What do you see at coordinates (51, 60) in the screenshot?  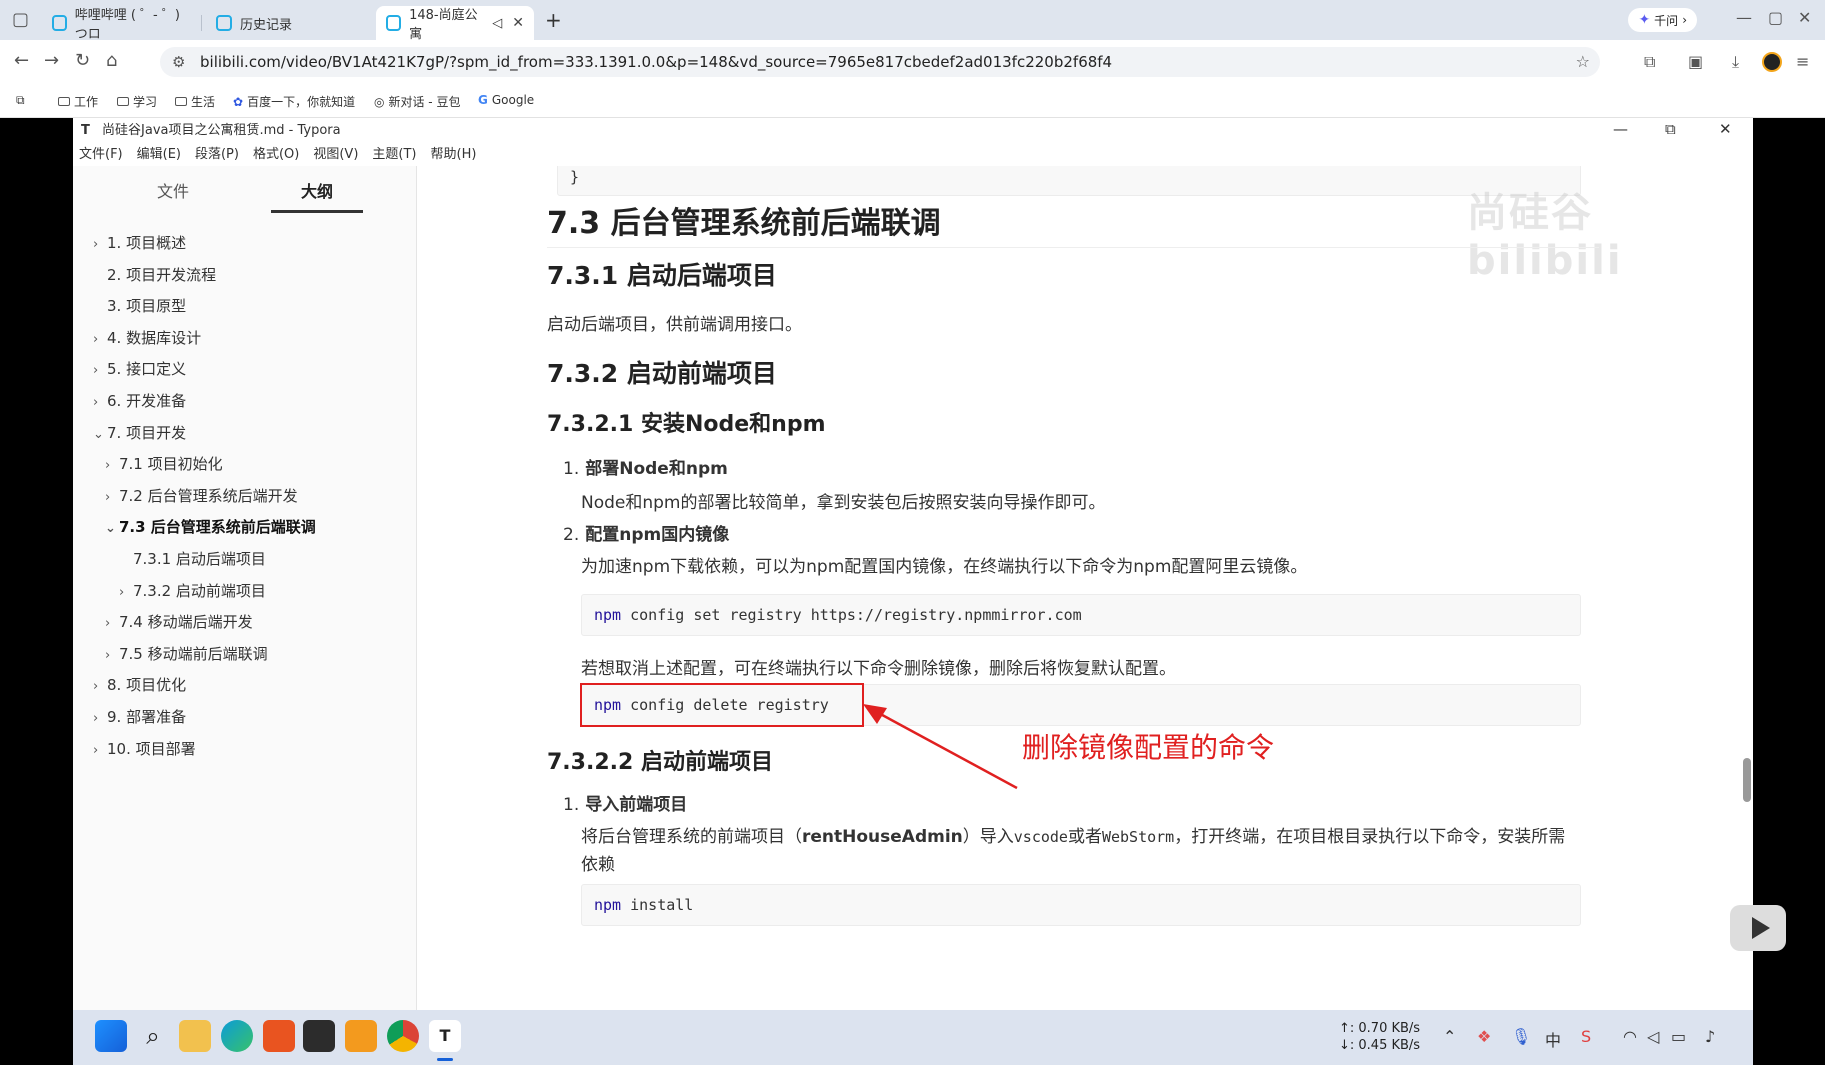 I see `forward-icon: →` at bounding box center [51, 60].